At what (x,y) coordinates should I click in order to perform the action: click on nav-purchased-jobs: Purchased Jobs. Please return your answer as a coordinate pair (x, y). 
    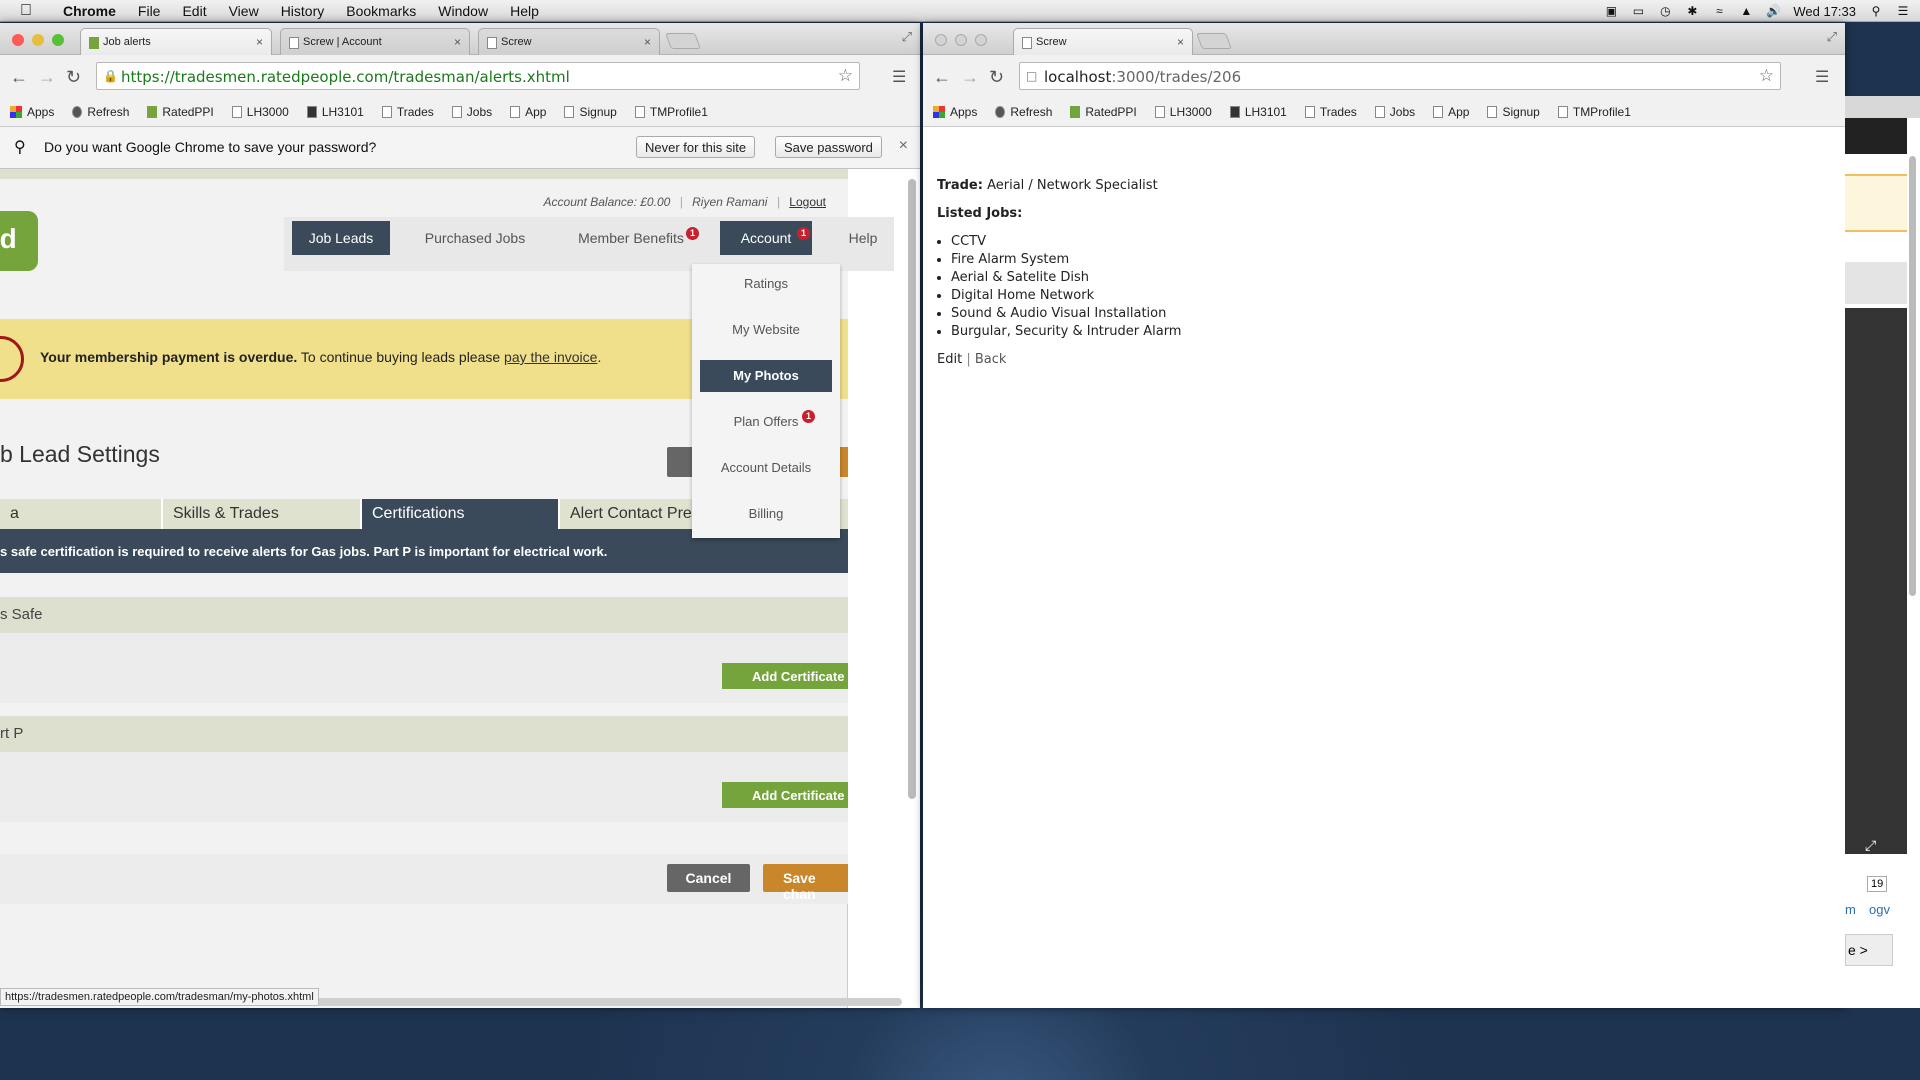
    Looking at the image, I should click on (475, 238).